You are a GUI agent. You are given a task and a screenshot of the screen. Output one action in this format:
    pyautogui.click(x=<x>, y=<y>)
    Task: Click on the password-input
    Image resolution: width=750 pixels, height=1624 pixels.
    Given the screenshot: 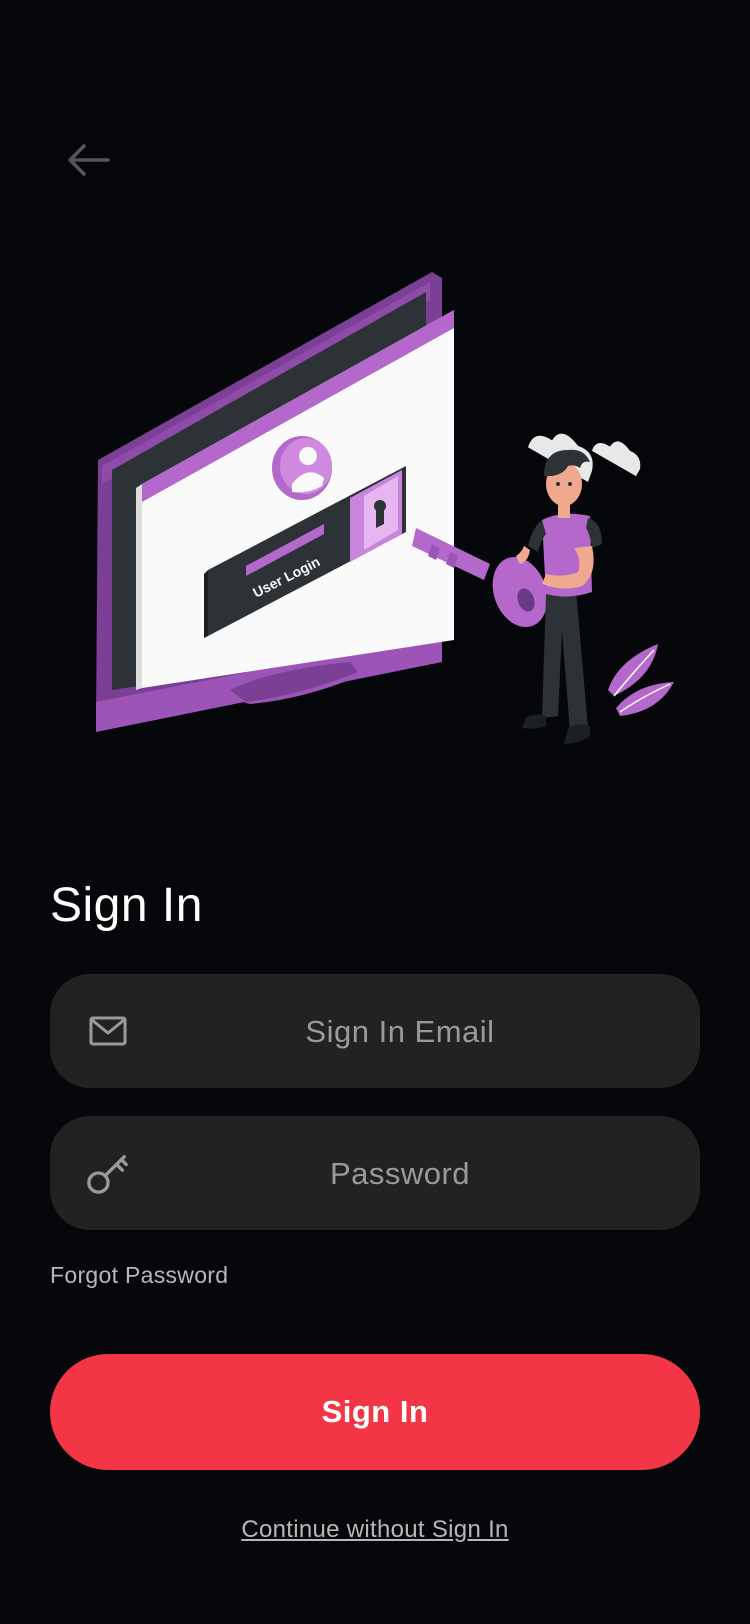 What is the action you would take?
    pyautogui.click(x=400, y=1174)
    